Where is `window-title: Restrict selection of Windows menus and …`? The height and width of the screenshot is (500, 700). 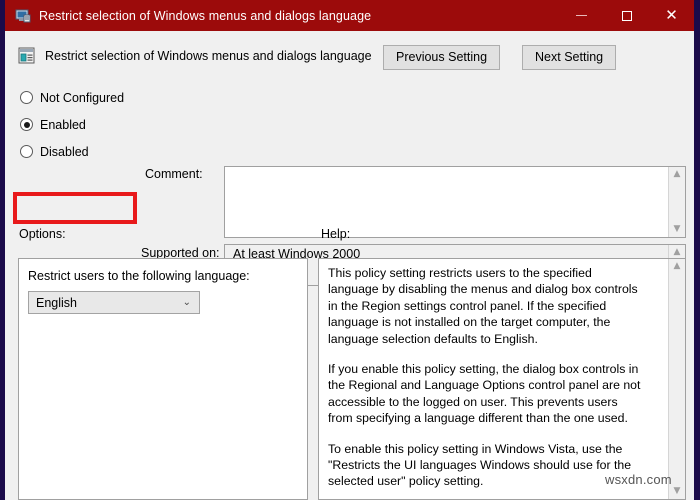
window-title: Restrict selection of Windows menus and … is located at coordinates (205, 15).